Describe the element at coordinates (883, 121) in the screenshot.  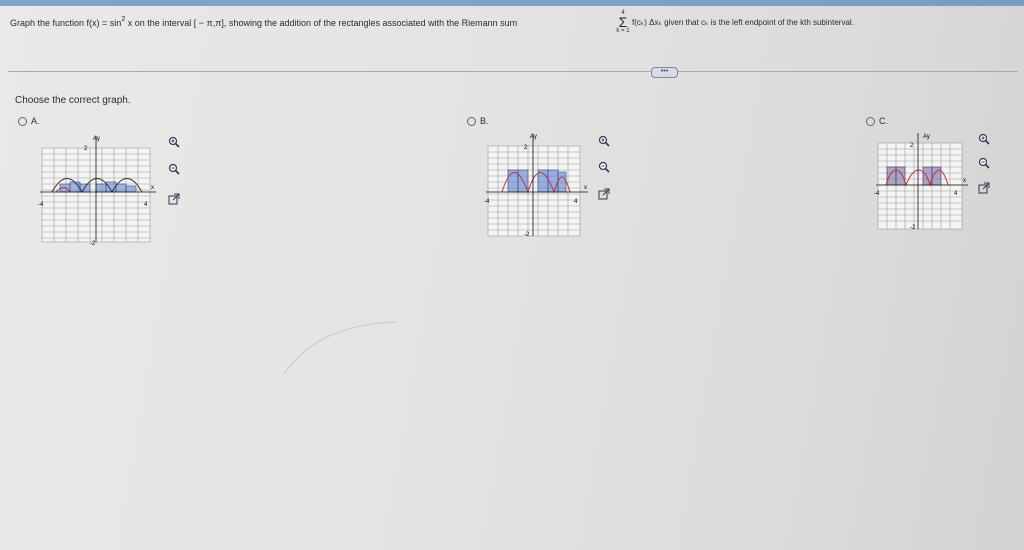
I see `option-c-label: C.` at that location.